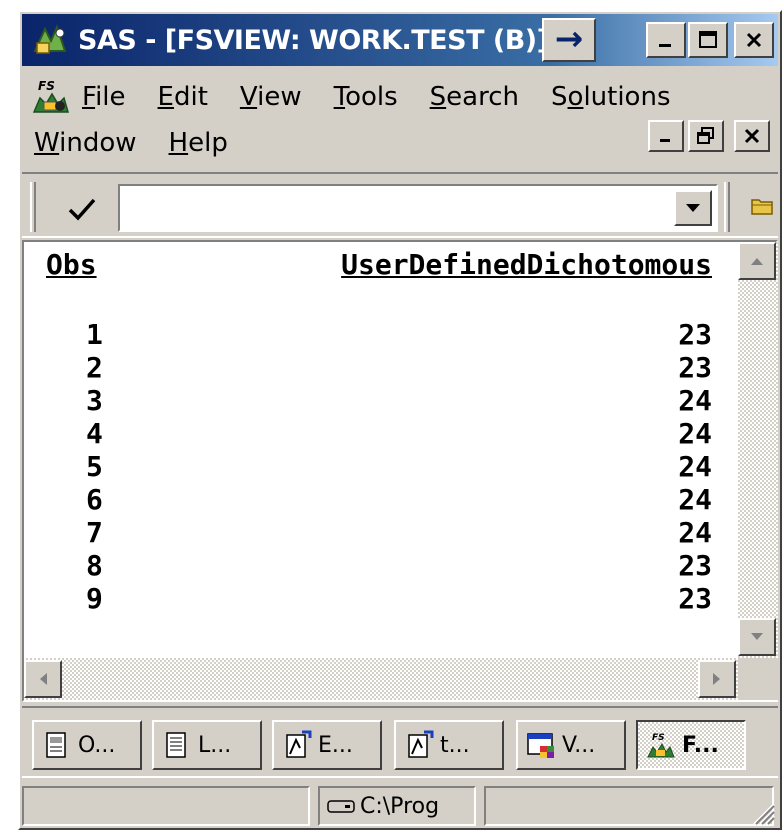  Describe the element at coordinates (762, 206) in the screenshot. I see `open-folder-button` at that location.